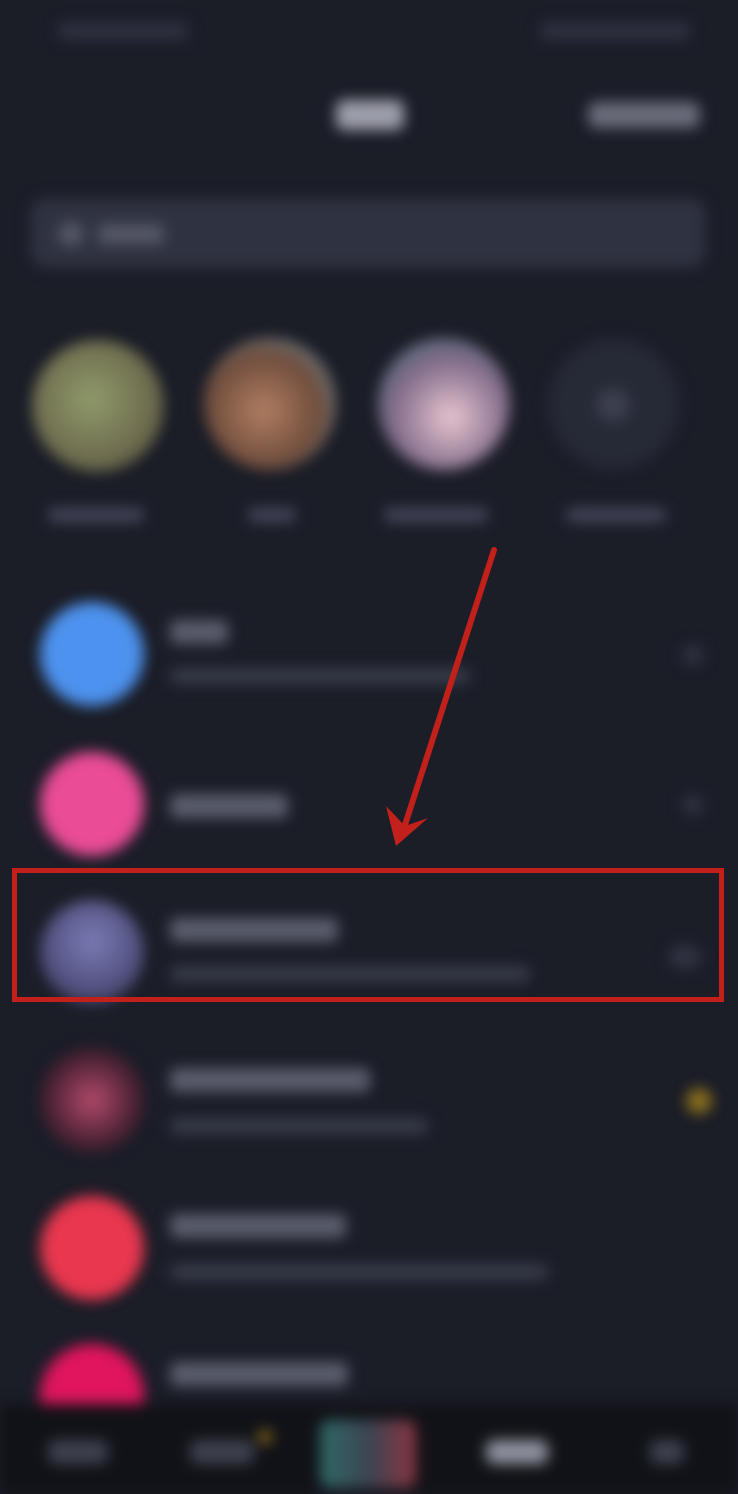 This screenshot has height=1494, width=738. I want to click on chat-meta, so click(685, 957).